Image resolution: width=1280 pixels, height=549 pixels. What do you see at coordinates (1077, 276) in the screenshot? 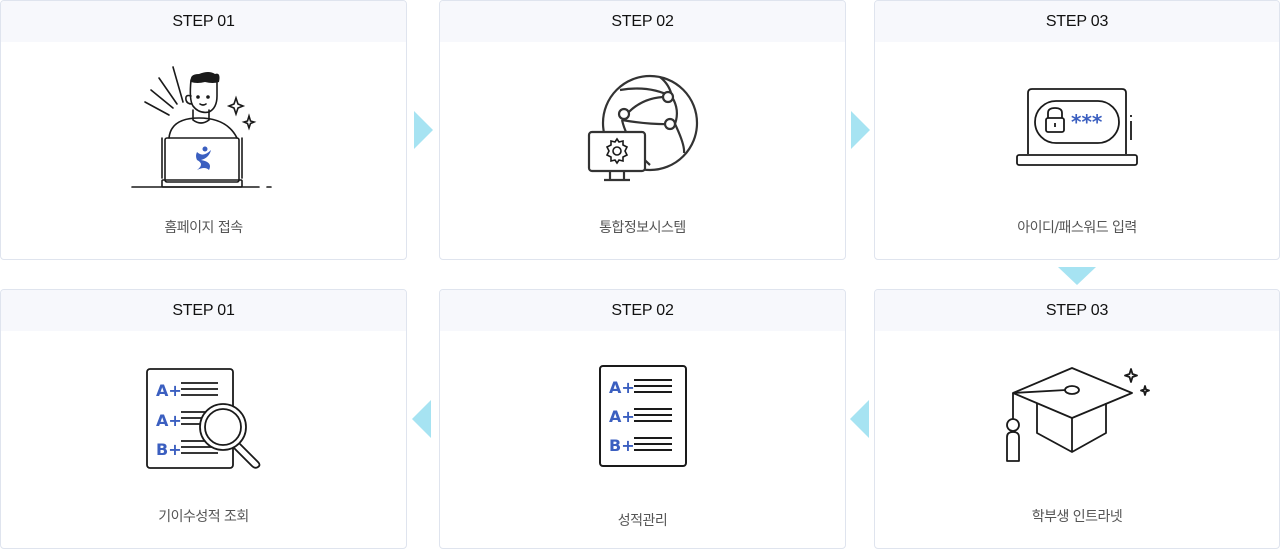
I see `arrow-down-icon` at bounding box center [1077, 276].